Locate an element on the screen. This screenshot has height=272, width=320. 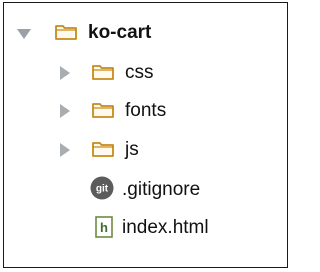
tree-item-label: fonts is located at coordinates (146, 110).